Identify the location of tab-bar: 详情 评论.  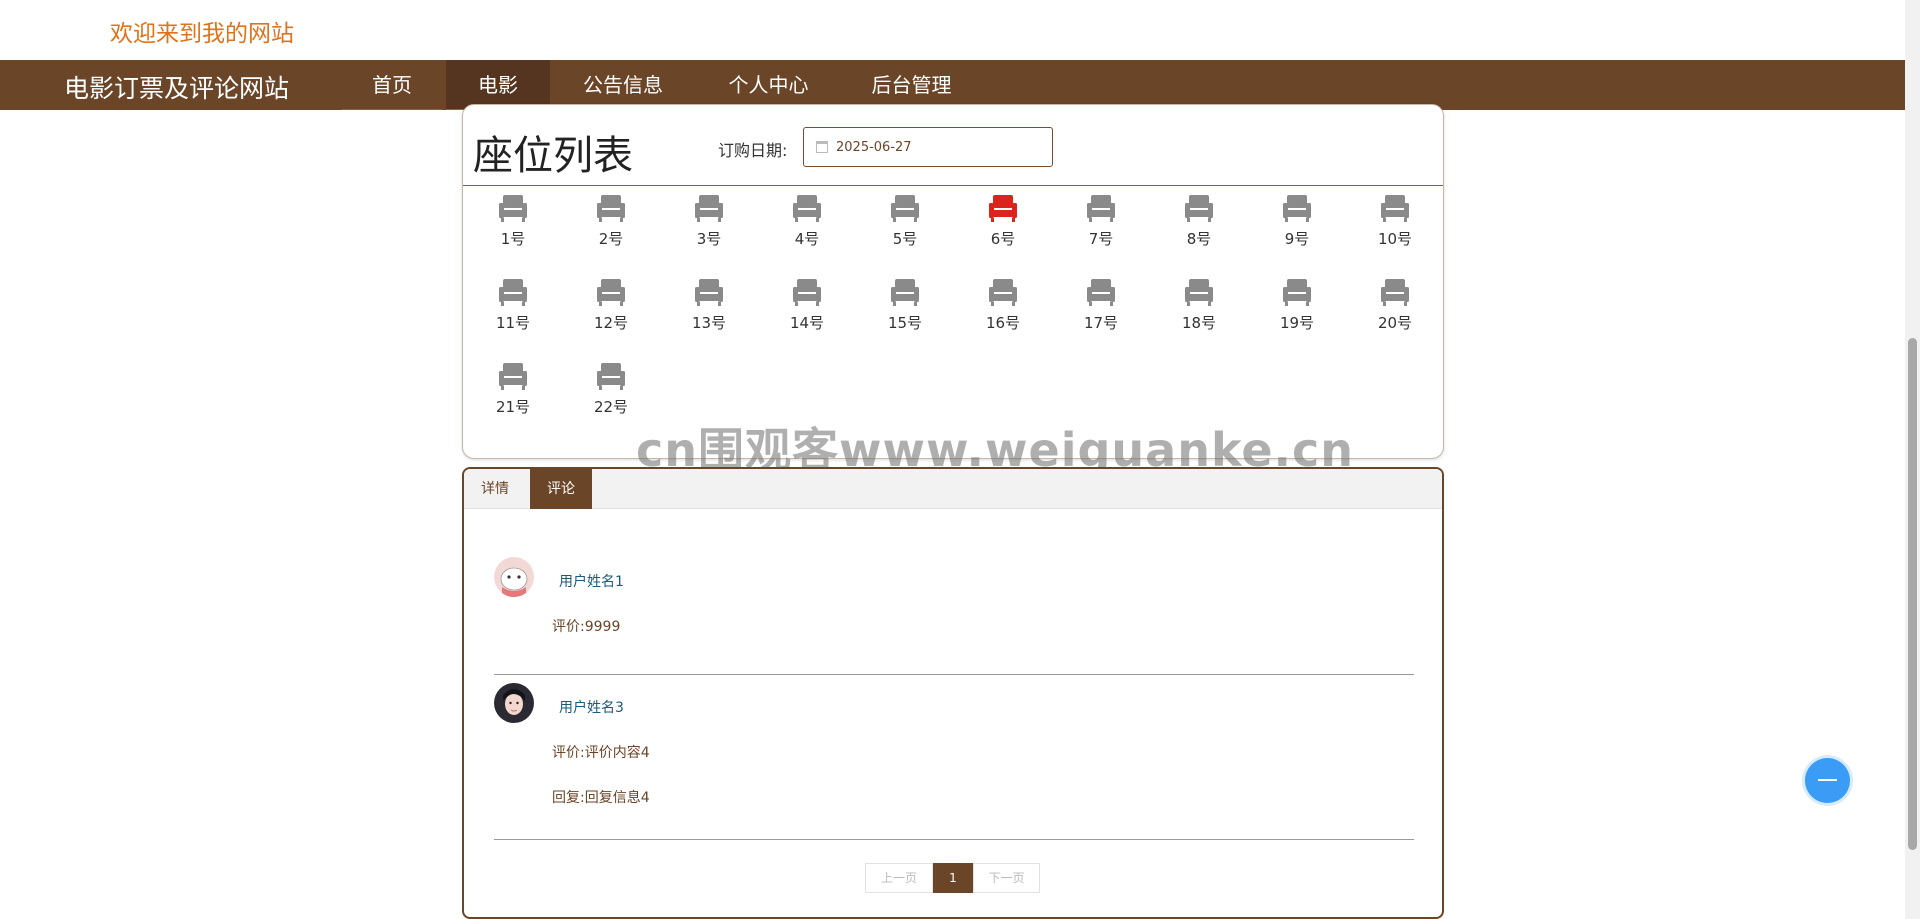
(953, 489).